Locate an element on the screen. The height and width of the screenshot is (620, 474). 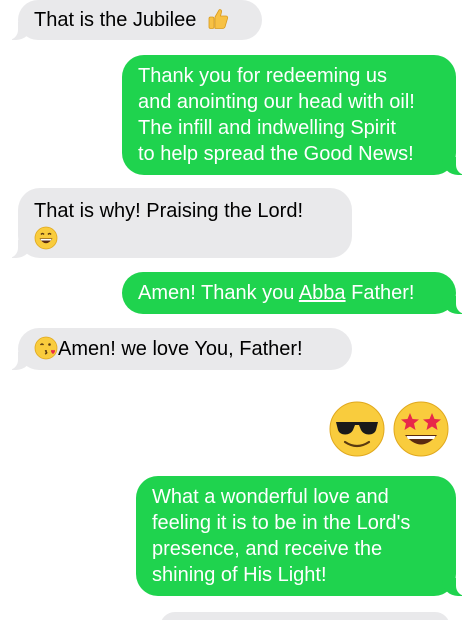
message-bubble-incoming: That is the Jubilee is located at coordinates (135, 20).